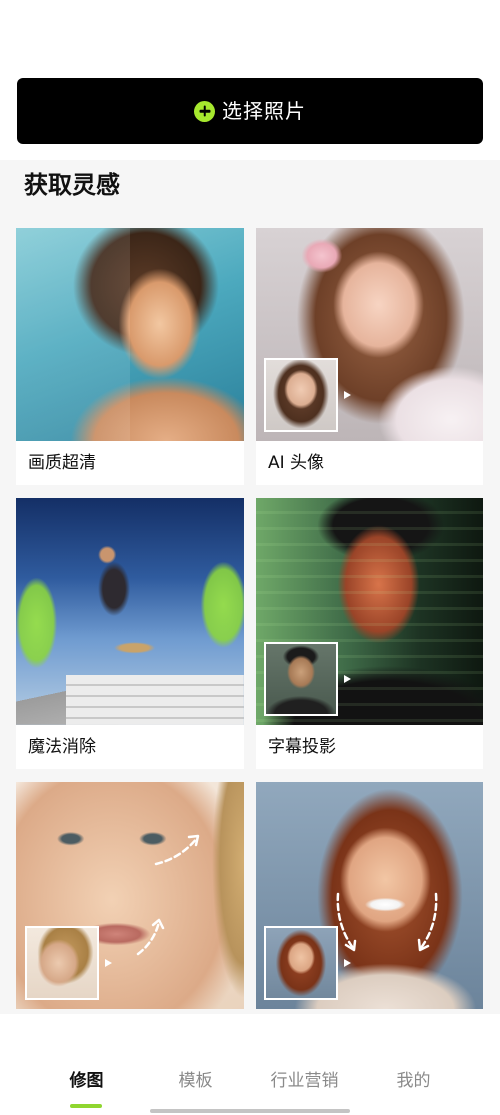  I want to click on card-caption-projection: 字幕投影, so click(369, 633).